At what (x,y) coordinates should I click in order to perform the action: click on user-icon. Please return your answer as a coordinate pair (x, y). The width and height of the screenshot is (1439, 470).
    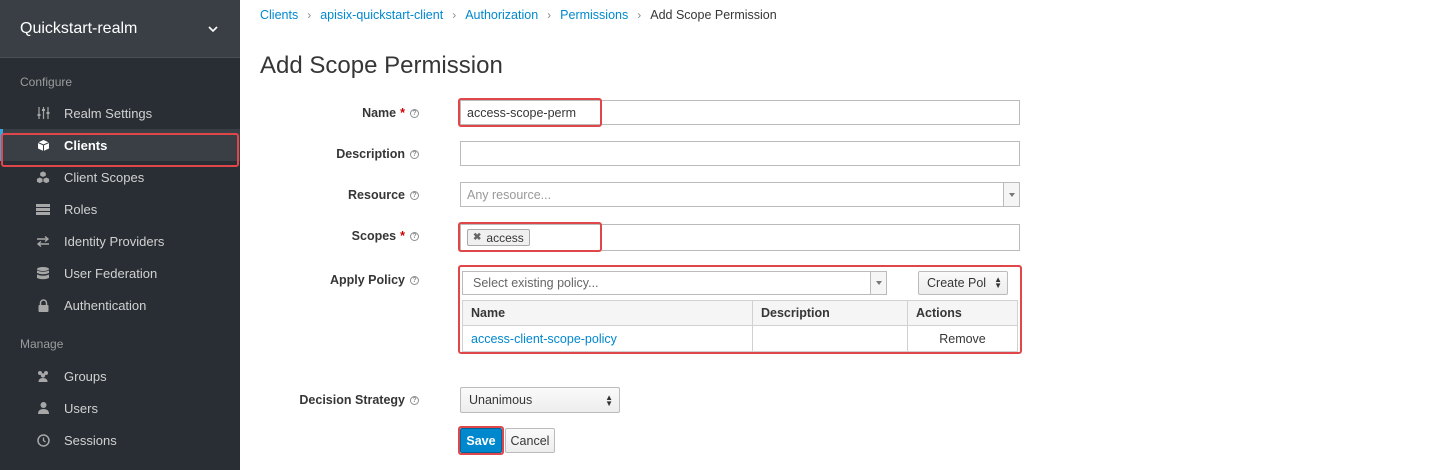
    Looking at the image, I should click on (43, 408).